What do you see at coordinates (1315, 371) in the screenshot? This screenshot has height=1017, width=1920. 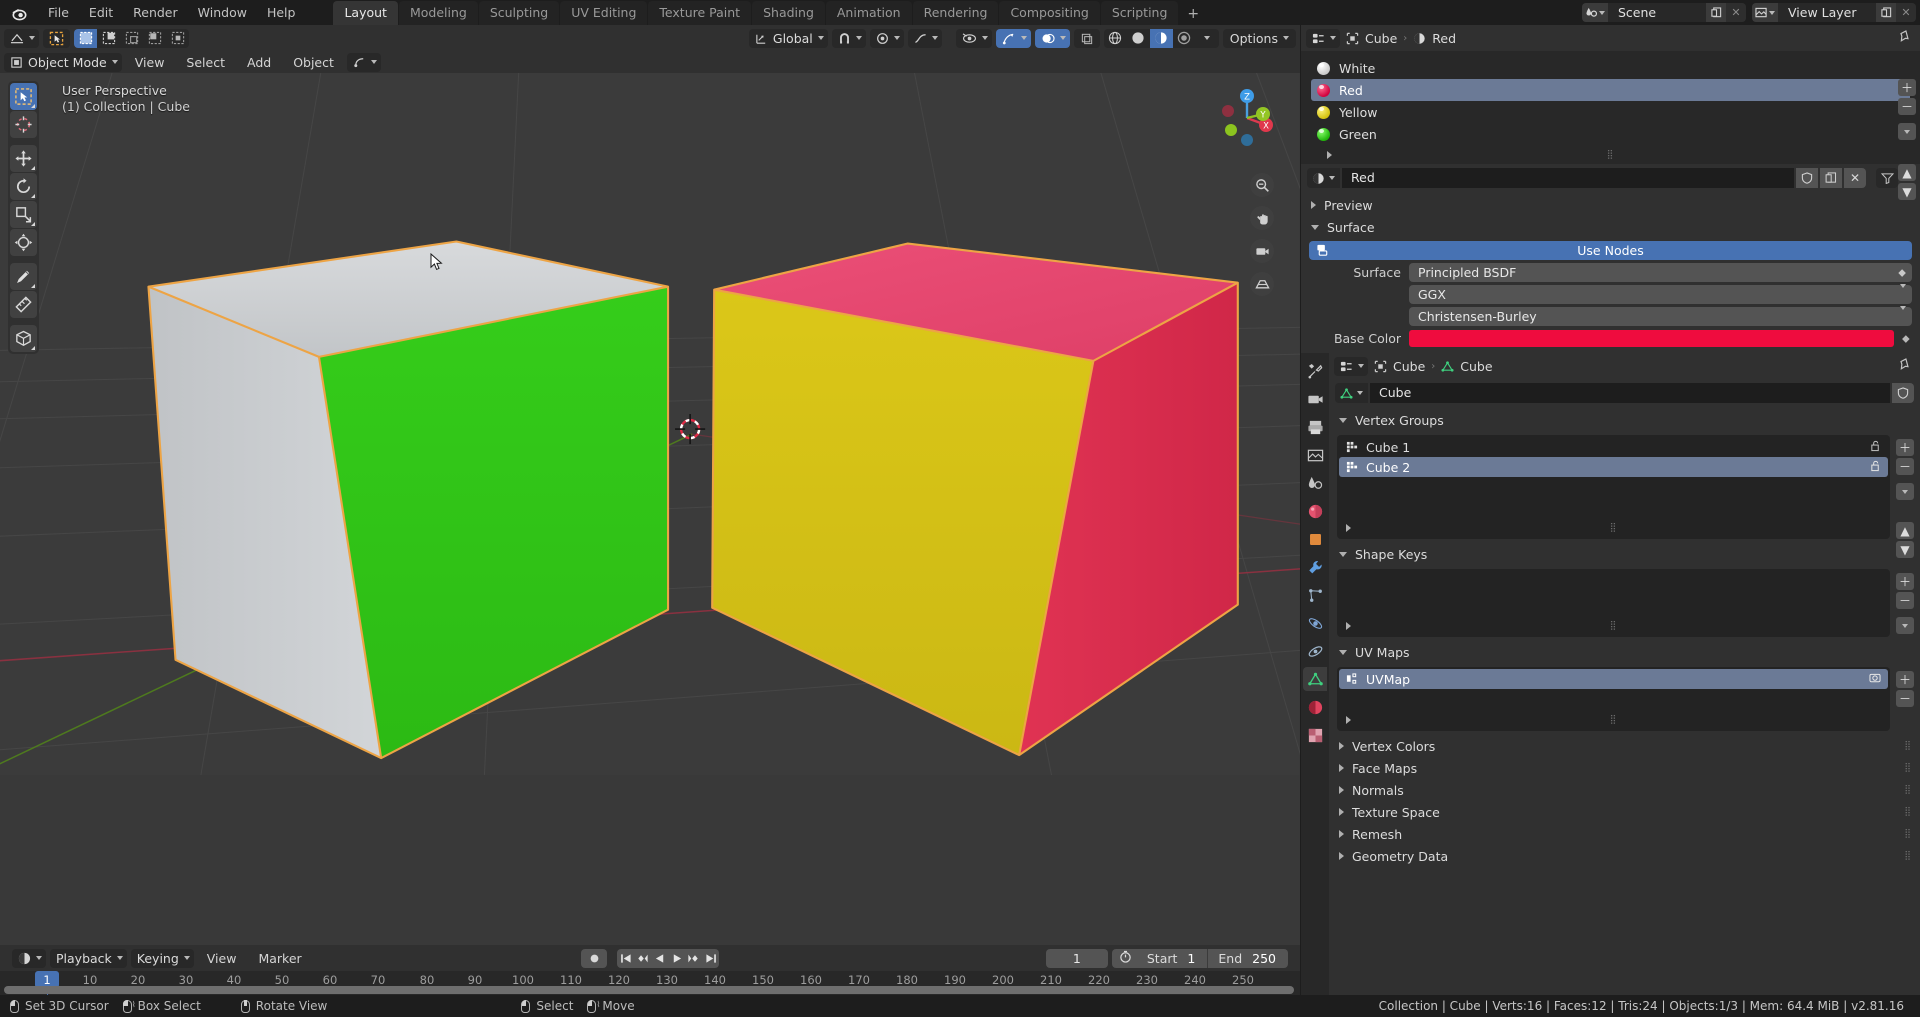 I see `tool-tab` at bounding box center [1315, 371].